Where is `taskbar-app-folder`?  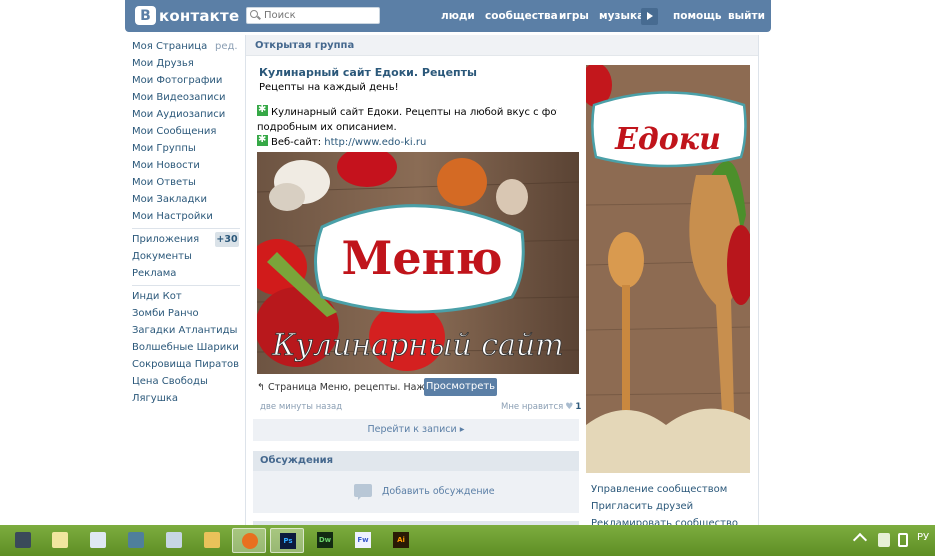
taskbar-app-folder is located at coordinates (212, 540).